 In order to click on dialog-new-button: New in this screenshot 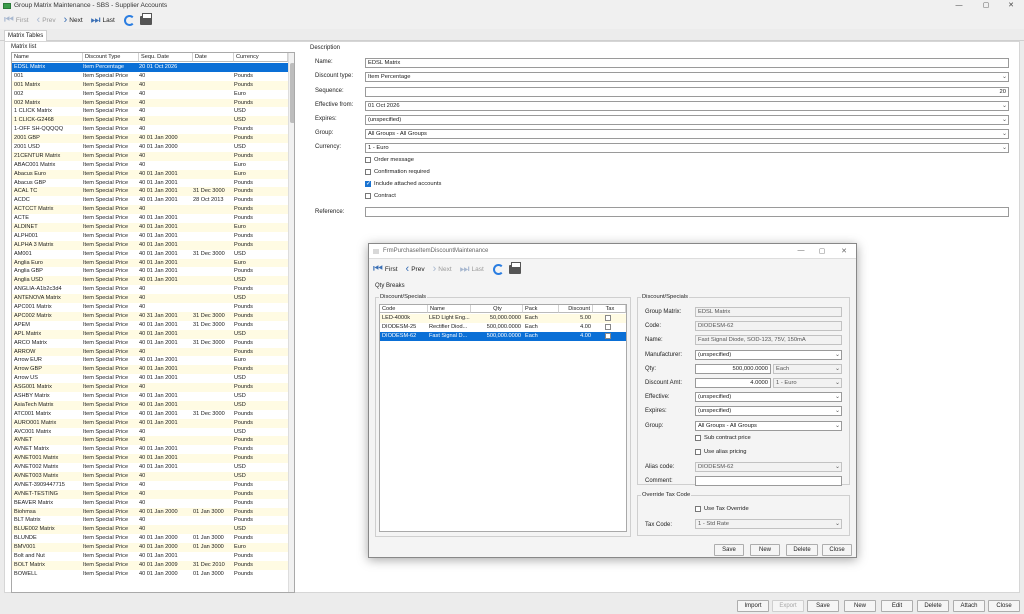, I will do `click(765, 550)`.